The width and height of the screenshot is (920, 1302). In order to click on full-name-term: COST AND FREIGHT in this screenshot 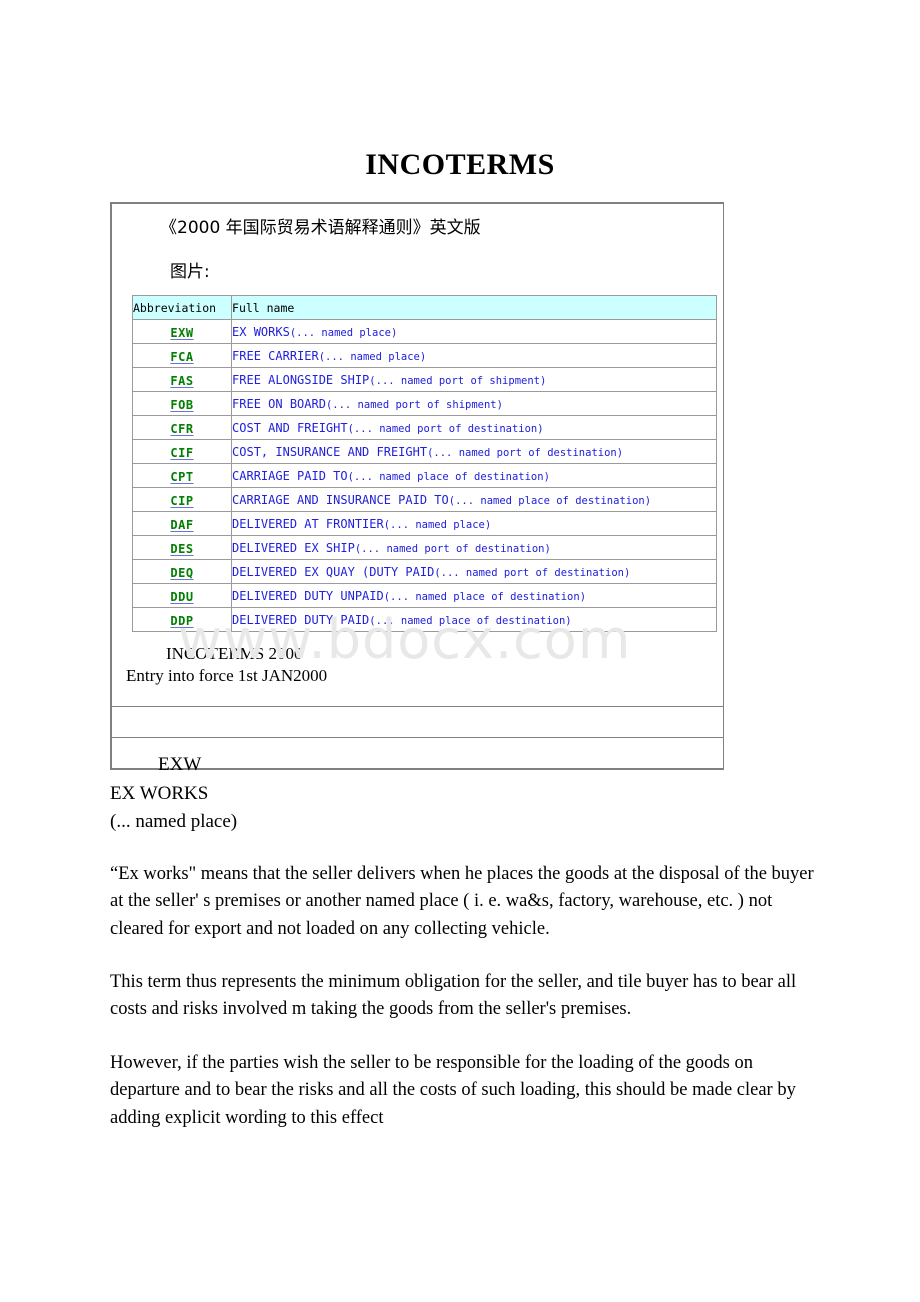, I will do `click(290, 427)`.